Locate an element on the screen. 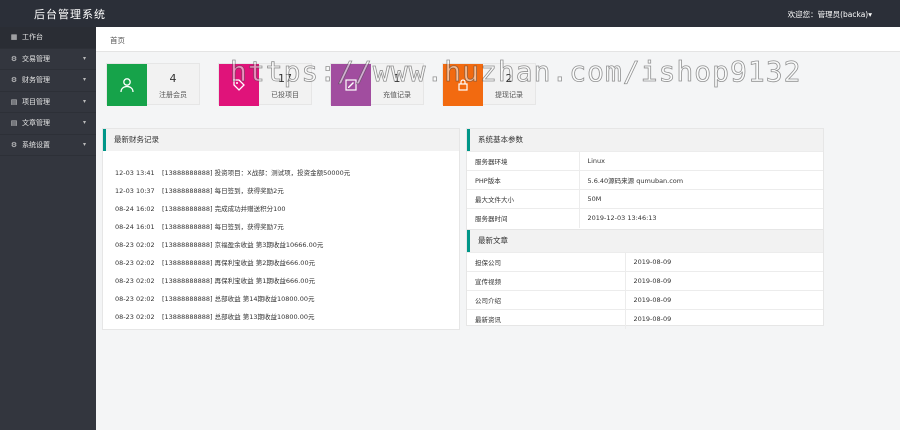  table-row: PHP版本 5.6.40源码来源 qumuban.com is located at coordinates (645, 180).